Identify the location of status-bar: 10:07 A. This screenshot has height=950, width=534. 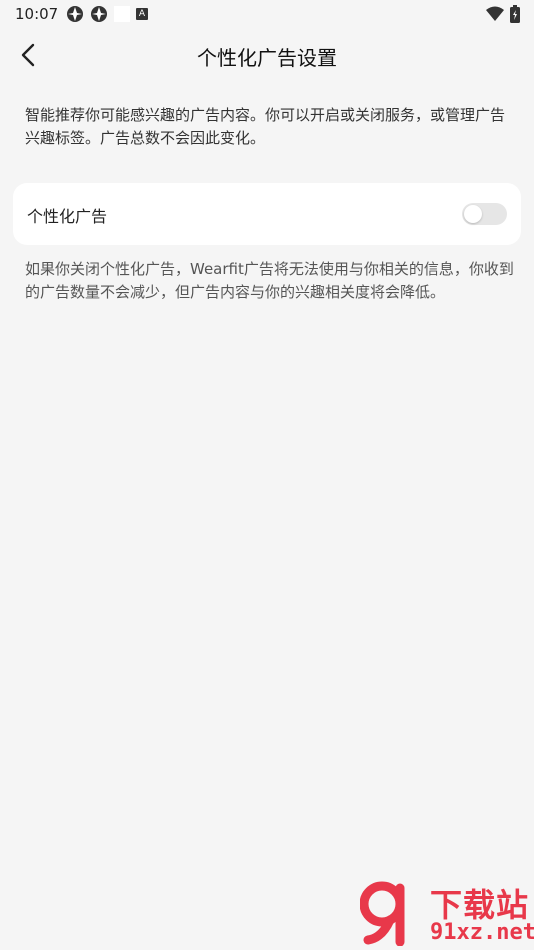
(267, 14).